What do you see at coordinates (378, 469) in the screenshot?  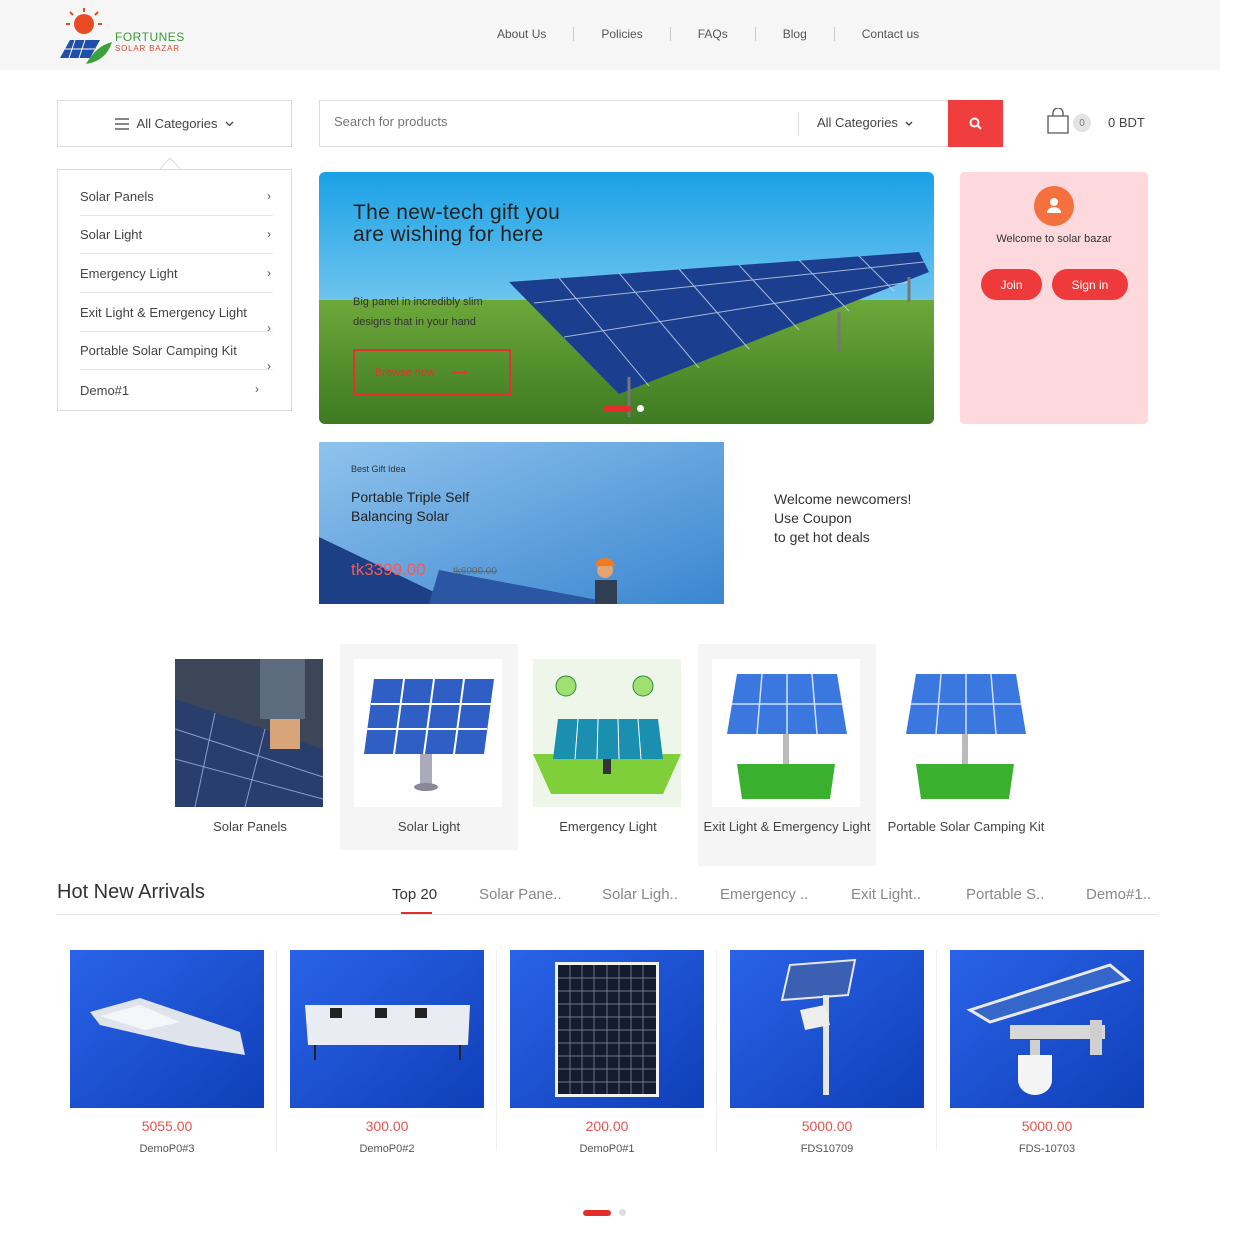 I see `promo-tag: Best Gift Idea` at bounding box center [378, 469].